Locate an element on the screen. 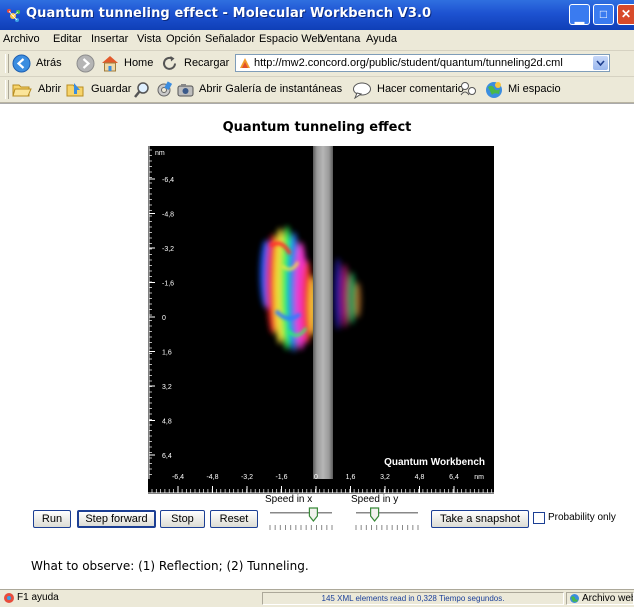 The height and width of the screenshot is (607, 634). home-label: Home is located at coordinates (139, 63).